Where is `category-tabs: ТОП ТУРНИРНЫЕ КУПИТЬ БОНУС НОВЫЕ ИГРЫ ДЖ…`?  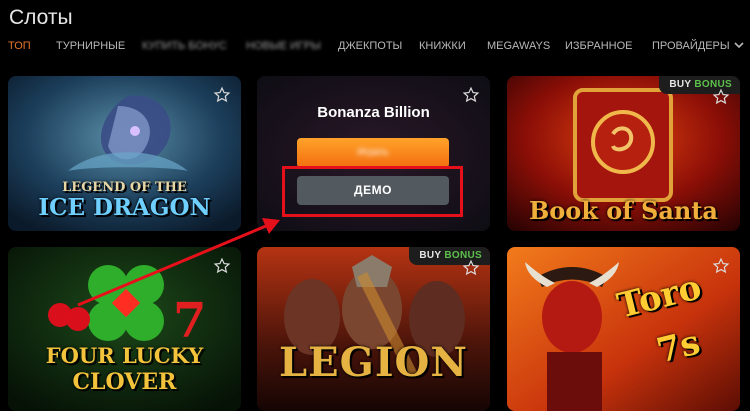 category-tabs: ТОП ТУРНИРНЫЕ КУПИТЬ БОНУС НОВЫЕ ИГРЫ ДЖ… is located at coordinates (379, 49).